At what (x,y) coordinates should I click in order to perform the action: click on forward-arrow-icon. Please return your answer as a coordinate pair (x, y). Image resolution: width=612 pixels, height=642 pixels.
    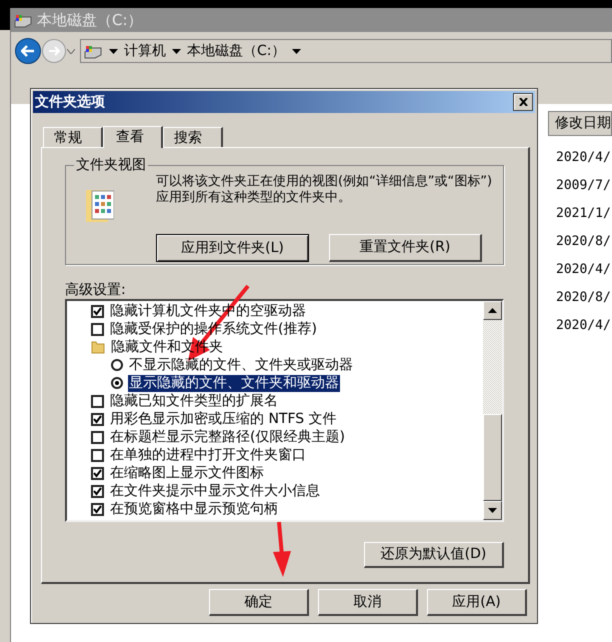
    Looking at the image, I should click on (54, 51).